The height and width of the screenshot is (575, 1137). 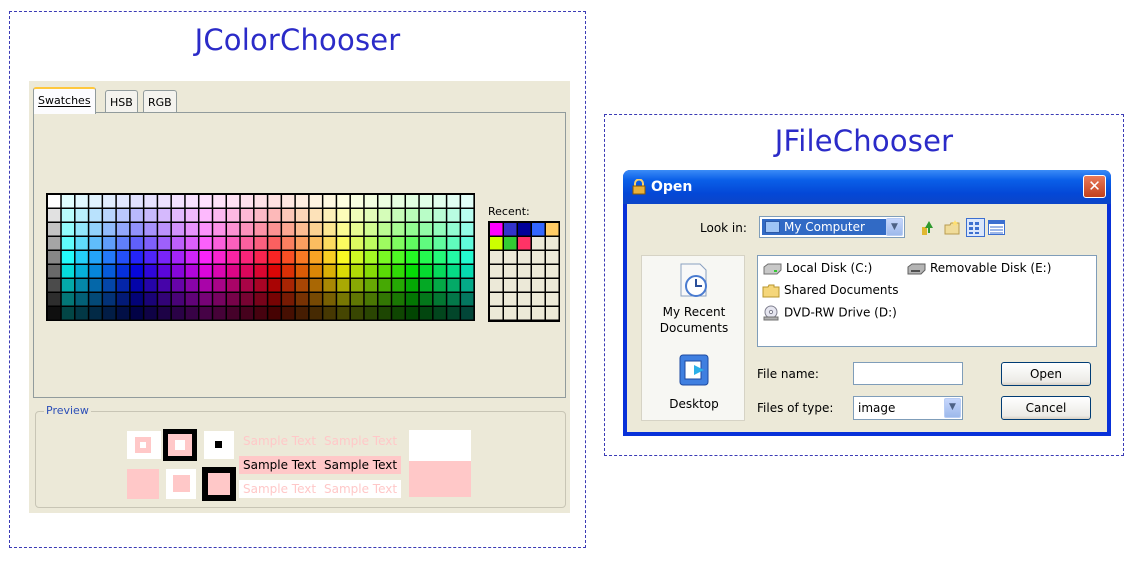 What do you see at coordinates (832, 227) in the screenshot?
I see `look-in-combo: My Computer ▼` at bounding box center [832, 227].